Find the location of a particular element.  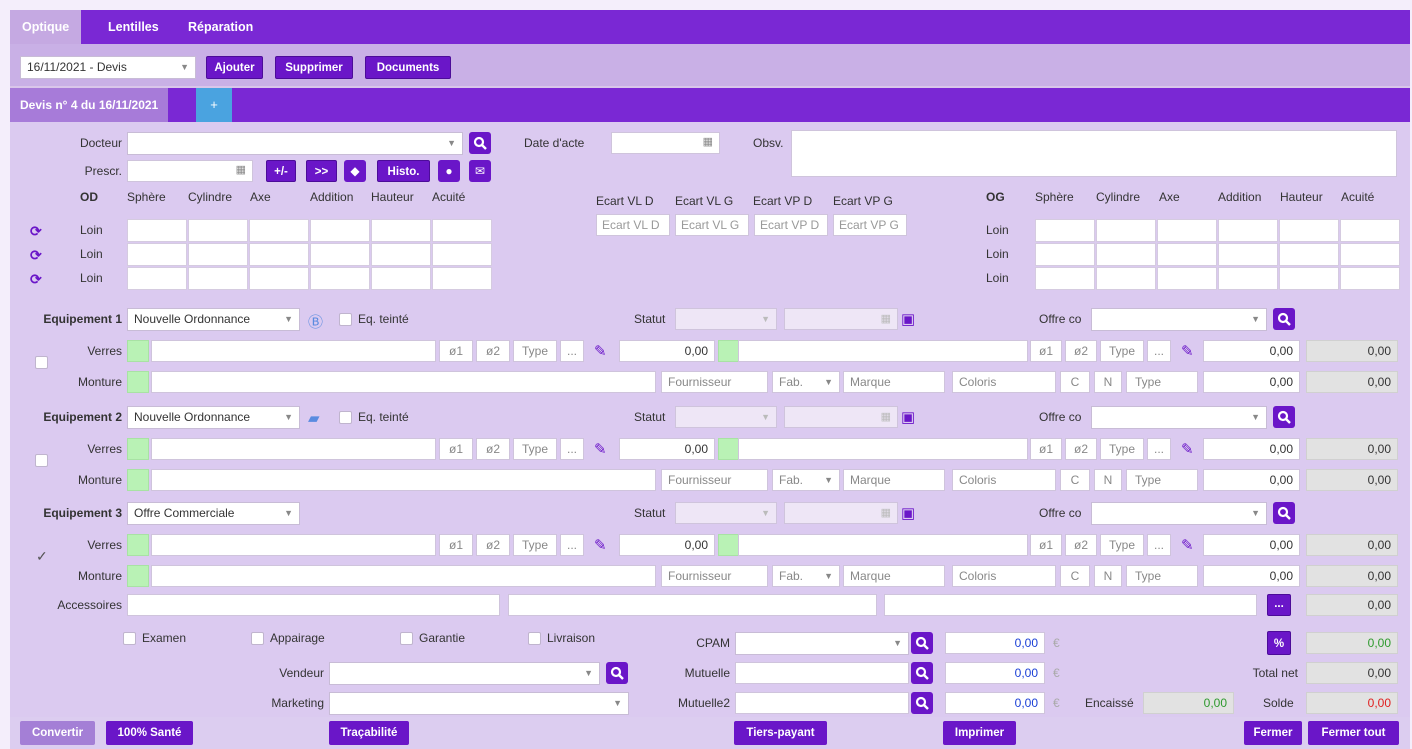

comment-button: ● is located at coordinates (449, 171).